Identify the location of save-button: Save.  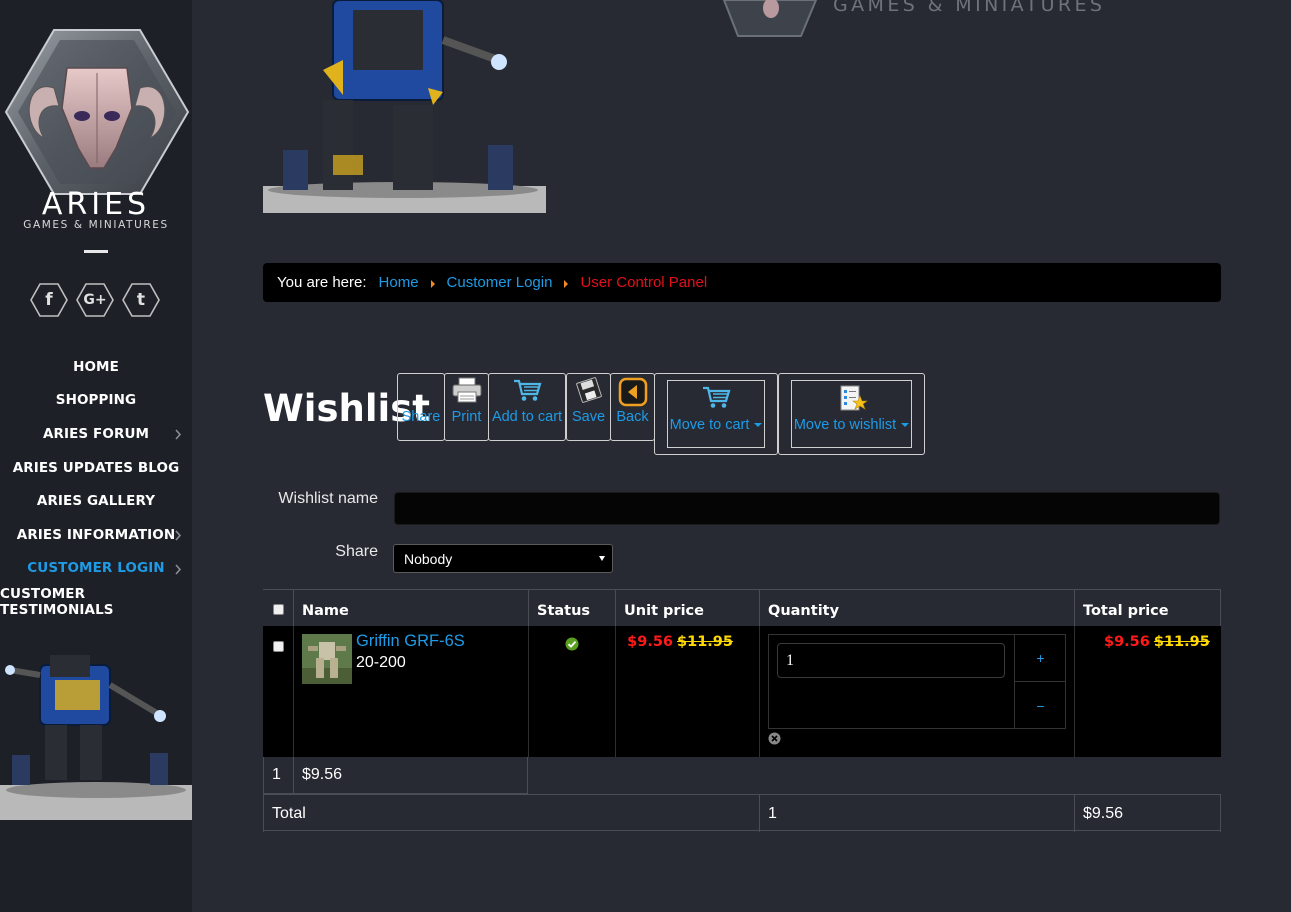
(588, 407).